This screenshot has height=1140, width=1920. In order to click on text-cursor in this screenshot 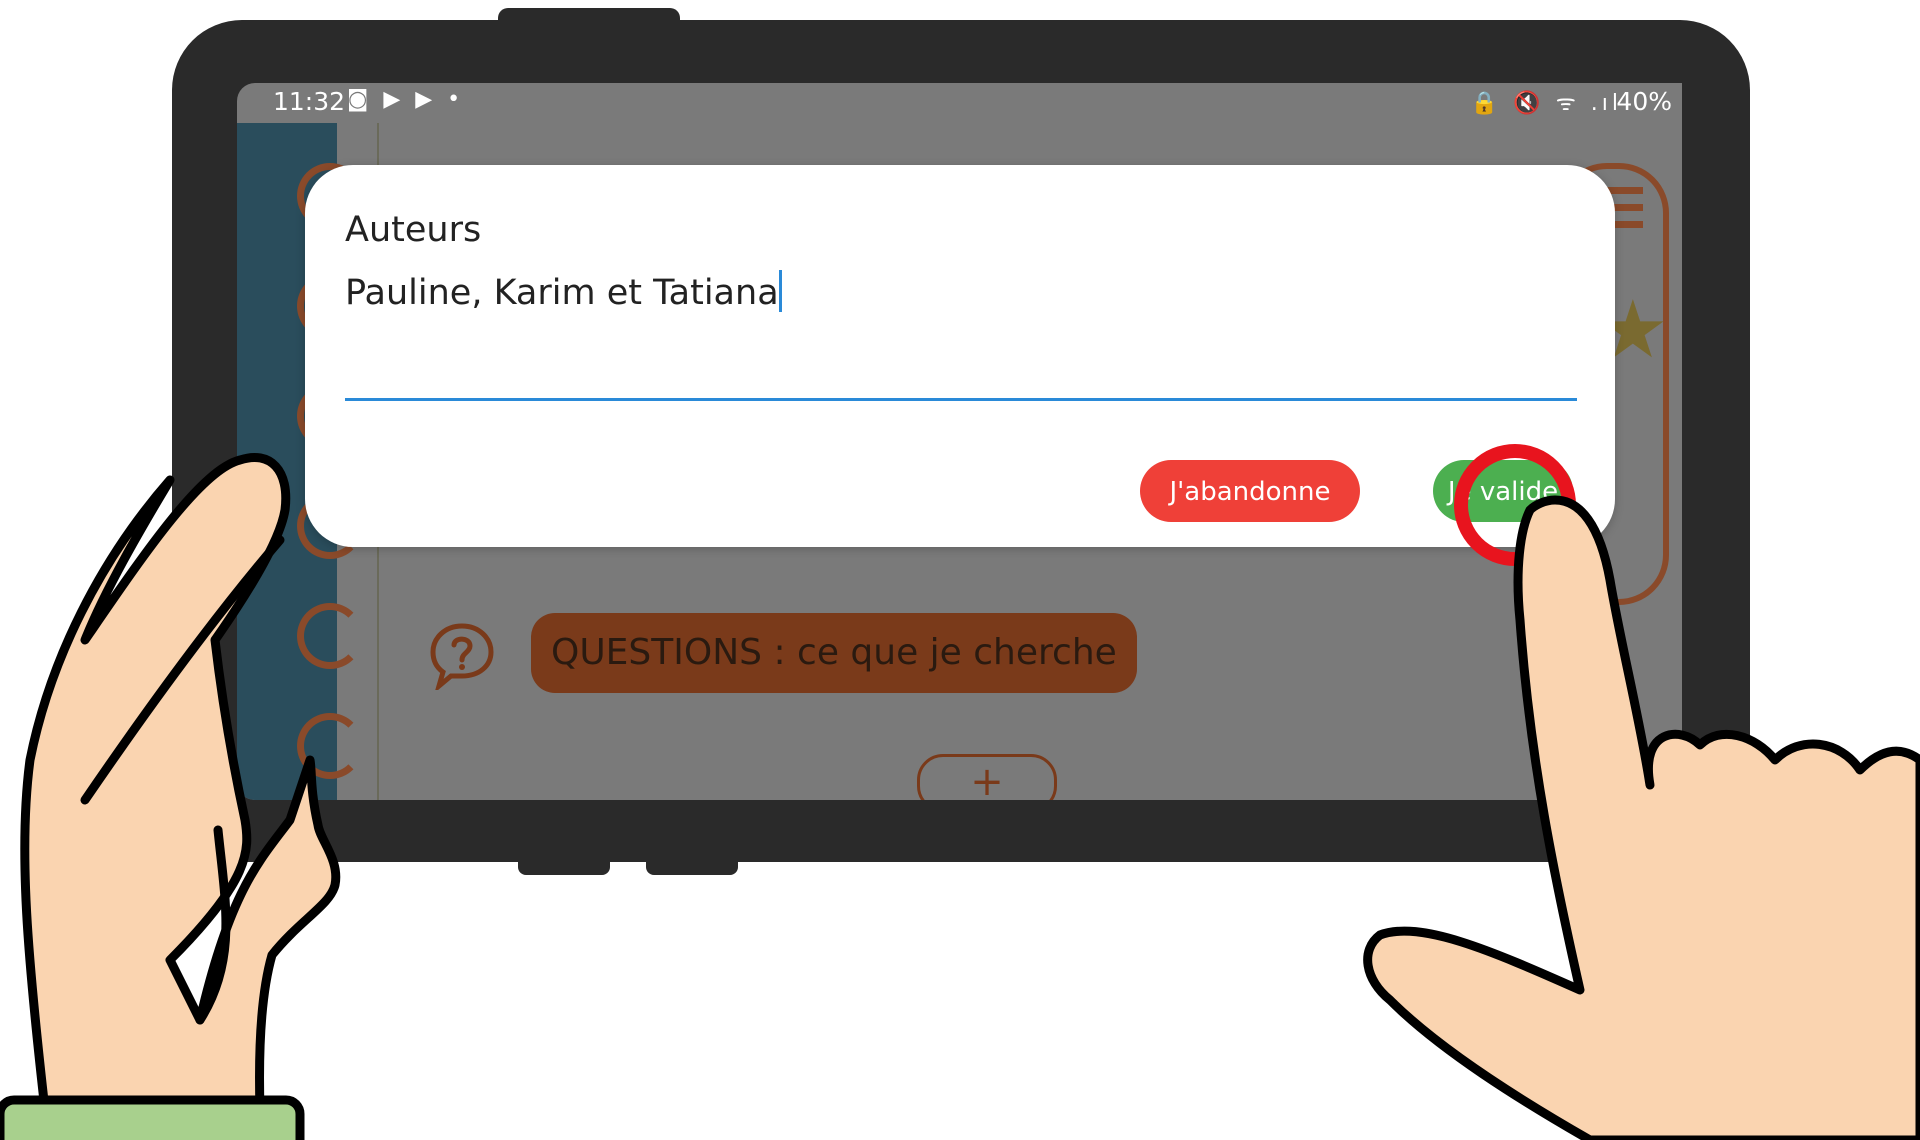, I will do `click(780, 291)`.